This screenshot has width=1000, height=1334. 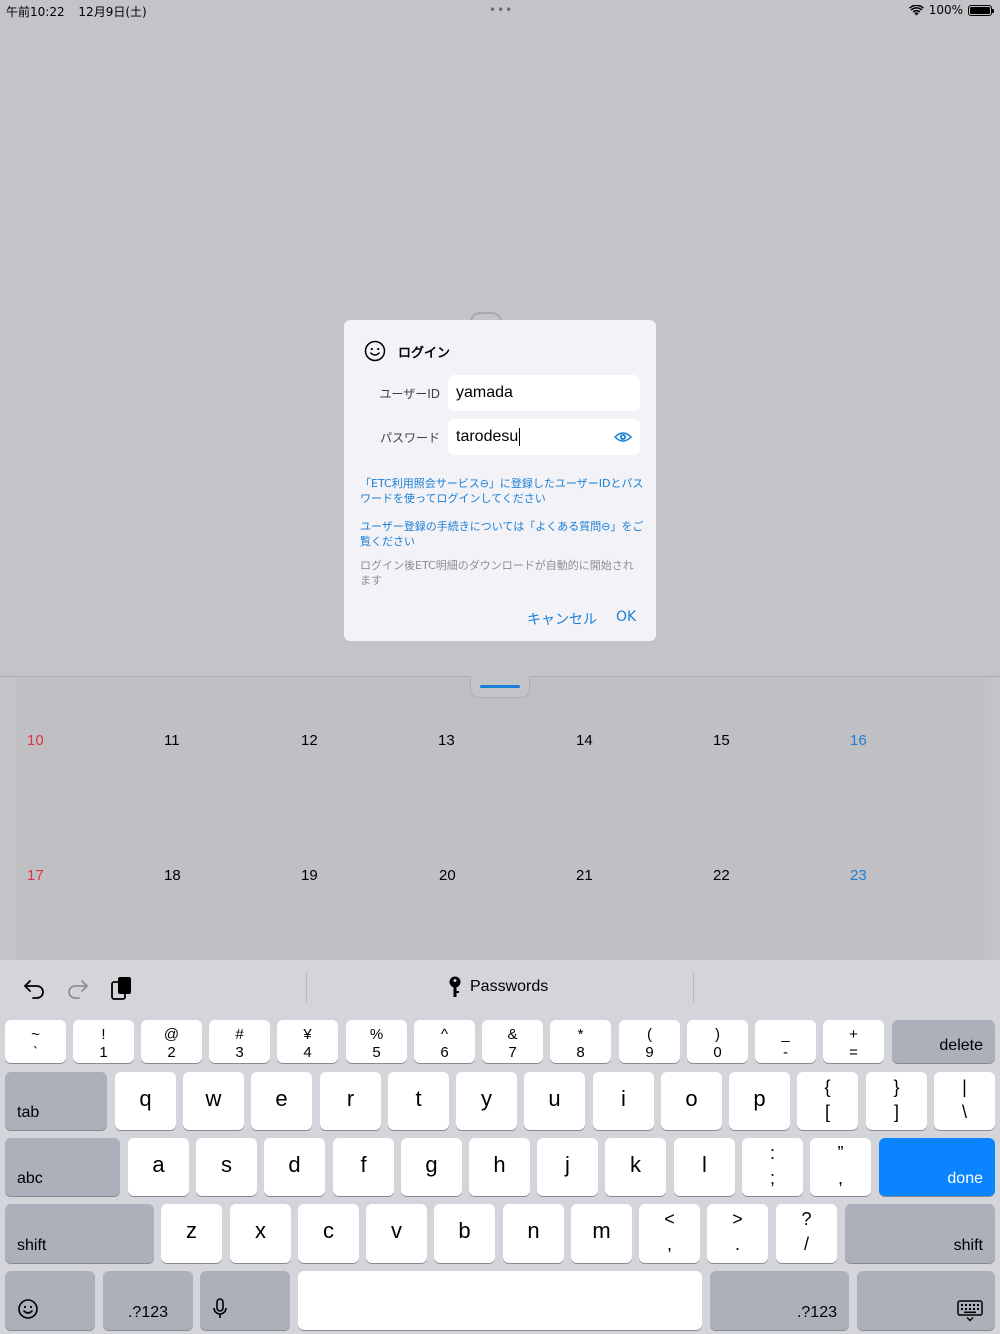 I want to click on key-5: % 5, so click(x=376, y=1041).